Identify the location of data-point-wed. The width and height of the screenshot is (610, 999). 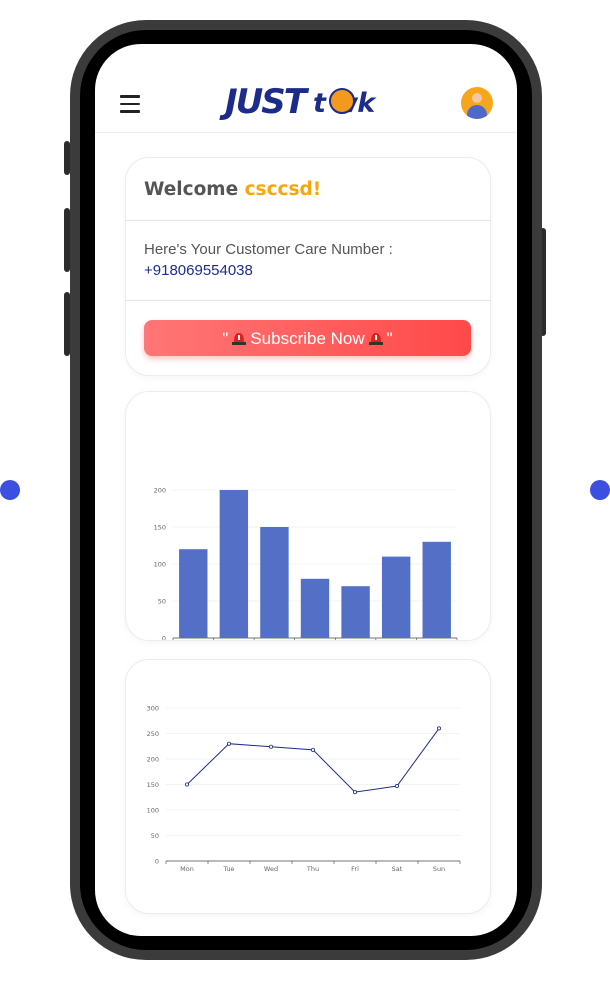
(270, 746).